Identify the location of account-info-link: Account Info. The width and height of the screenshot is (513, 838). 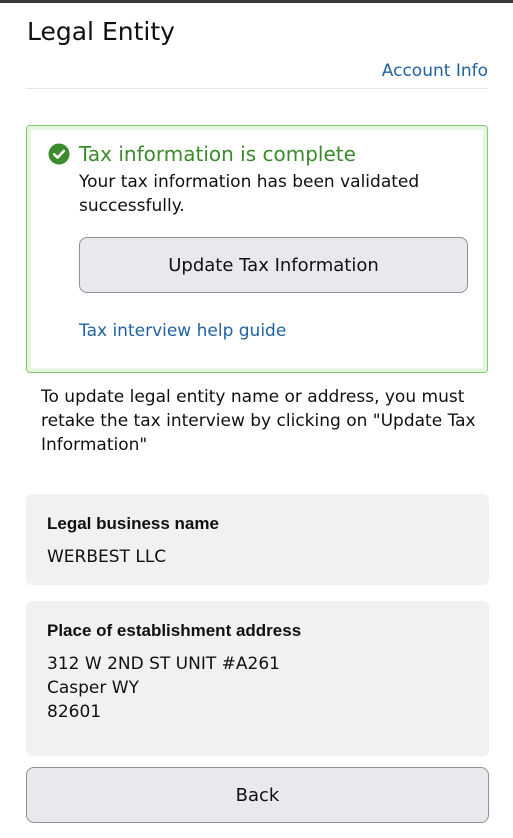
(435, 71).